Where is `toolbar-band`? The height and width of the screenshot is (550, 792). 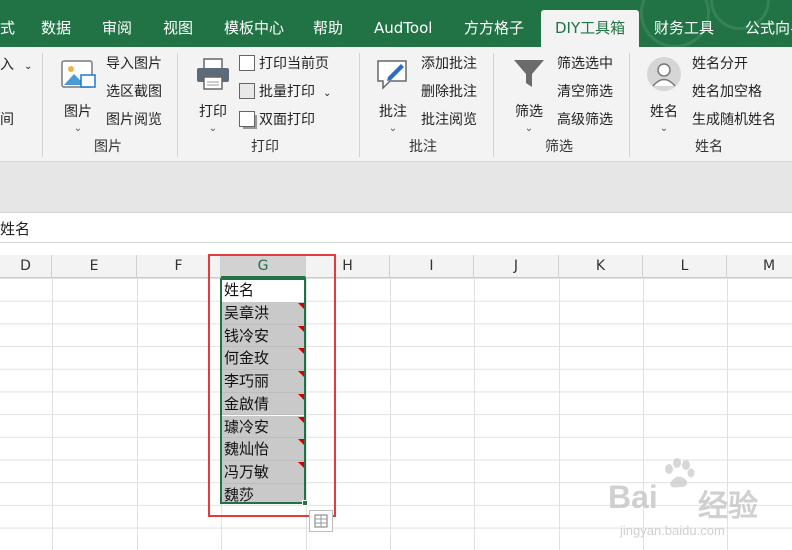 toolbar-band is located at coordinates (396, 187).